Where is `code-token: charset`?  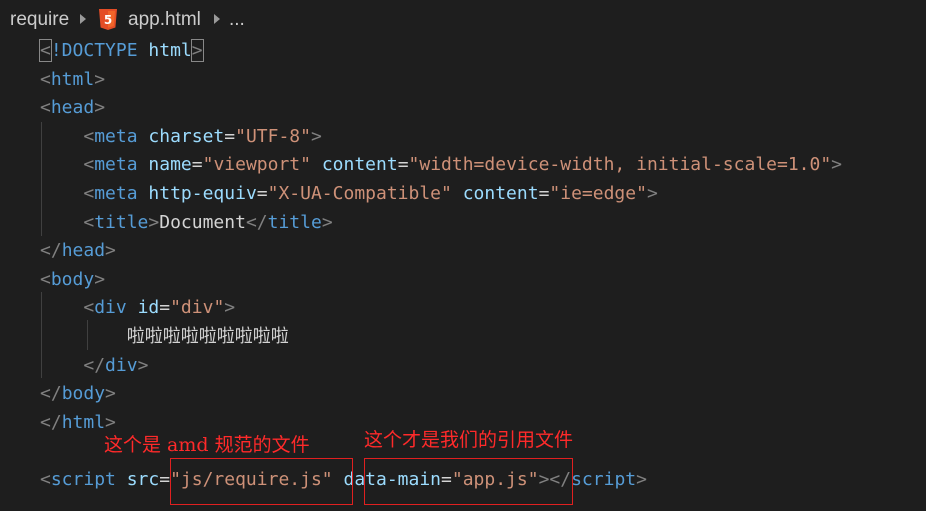
code-token: charset is located at coordinates (186, 136).